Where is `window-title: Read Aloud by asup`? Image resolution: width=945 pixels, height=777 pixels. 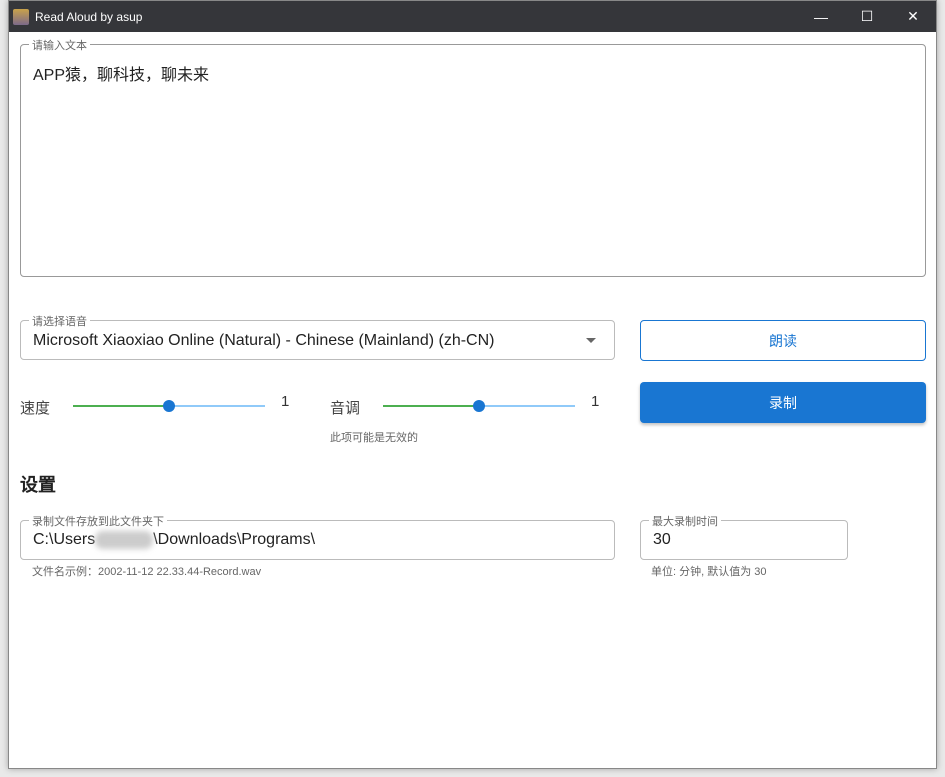 window-title: Read Aloud by asup is located at coordinates (89, 16).